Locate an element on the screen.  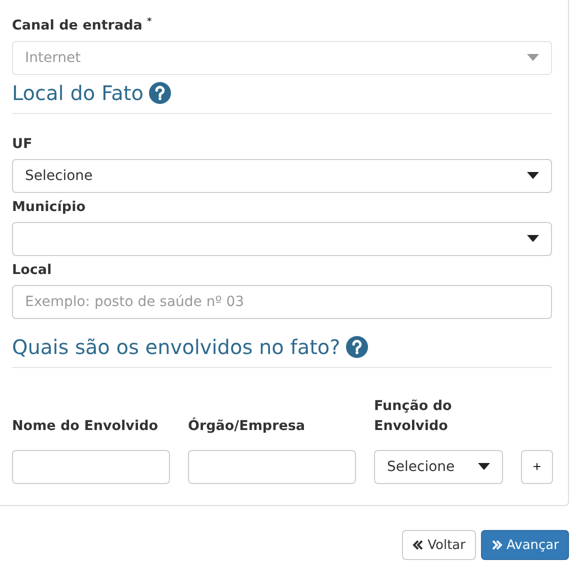
input-field: Exemplo: posto de saúde nº 03 is located at coordinates (282, 301).